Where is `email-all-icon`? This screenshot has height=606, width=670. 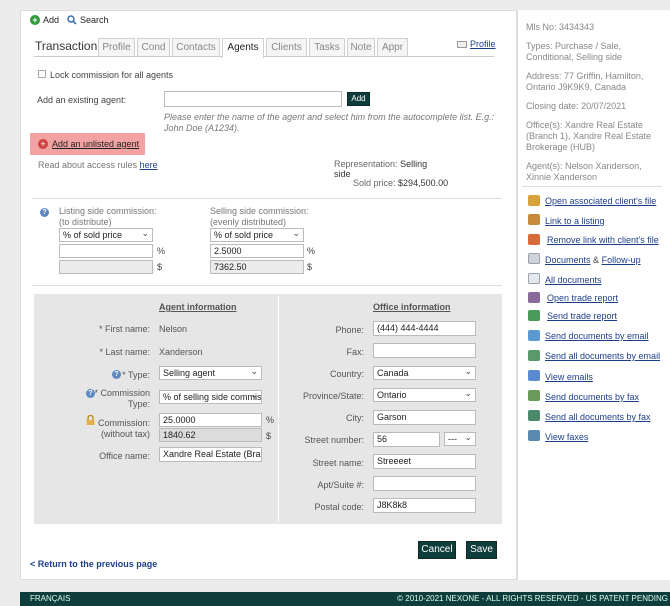 email-all-icon is located at coordinates (534, 355).